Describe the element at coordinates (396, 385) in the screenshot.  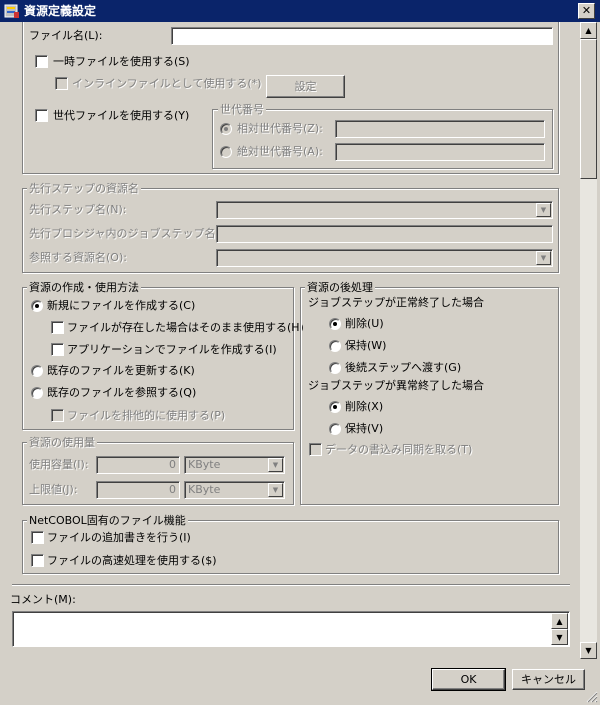
I see `abnormal-end-label: ジョブステップが異常終了した場合` at that location.